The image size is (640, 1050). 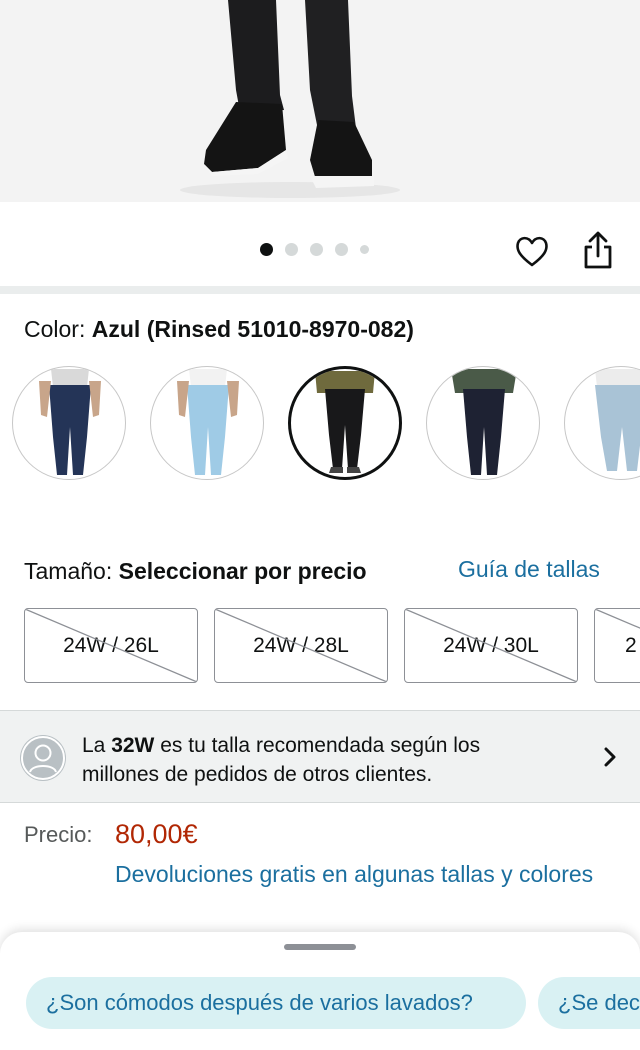 What do you see at coordinates (483, 423) in the screenshot?
I see `color-swatch-navy` at bounding box center [483, 423].